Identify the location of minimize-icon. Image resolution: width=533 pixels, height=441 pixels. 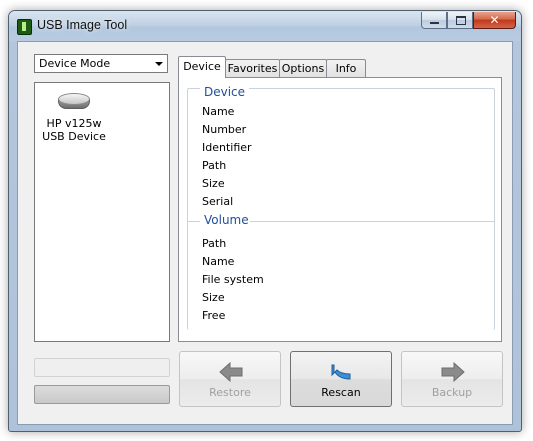
(434, 23).